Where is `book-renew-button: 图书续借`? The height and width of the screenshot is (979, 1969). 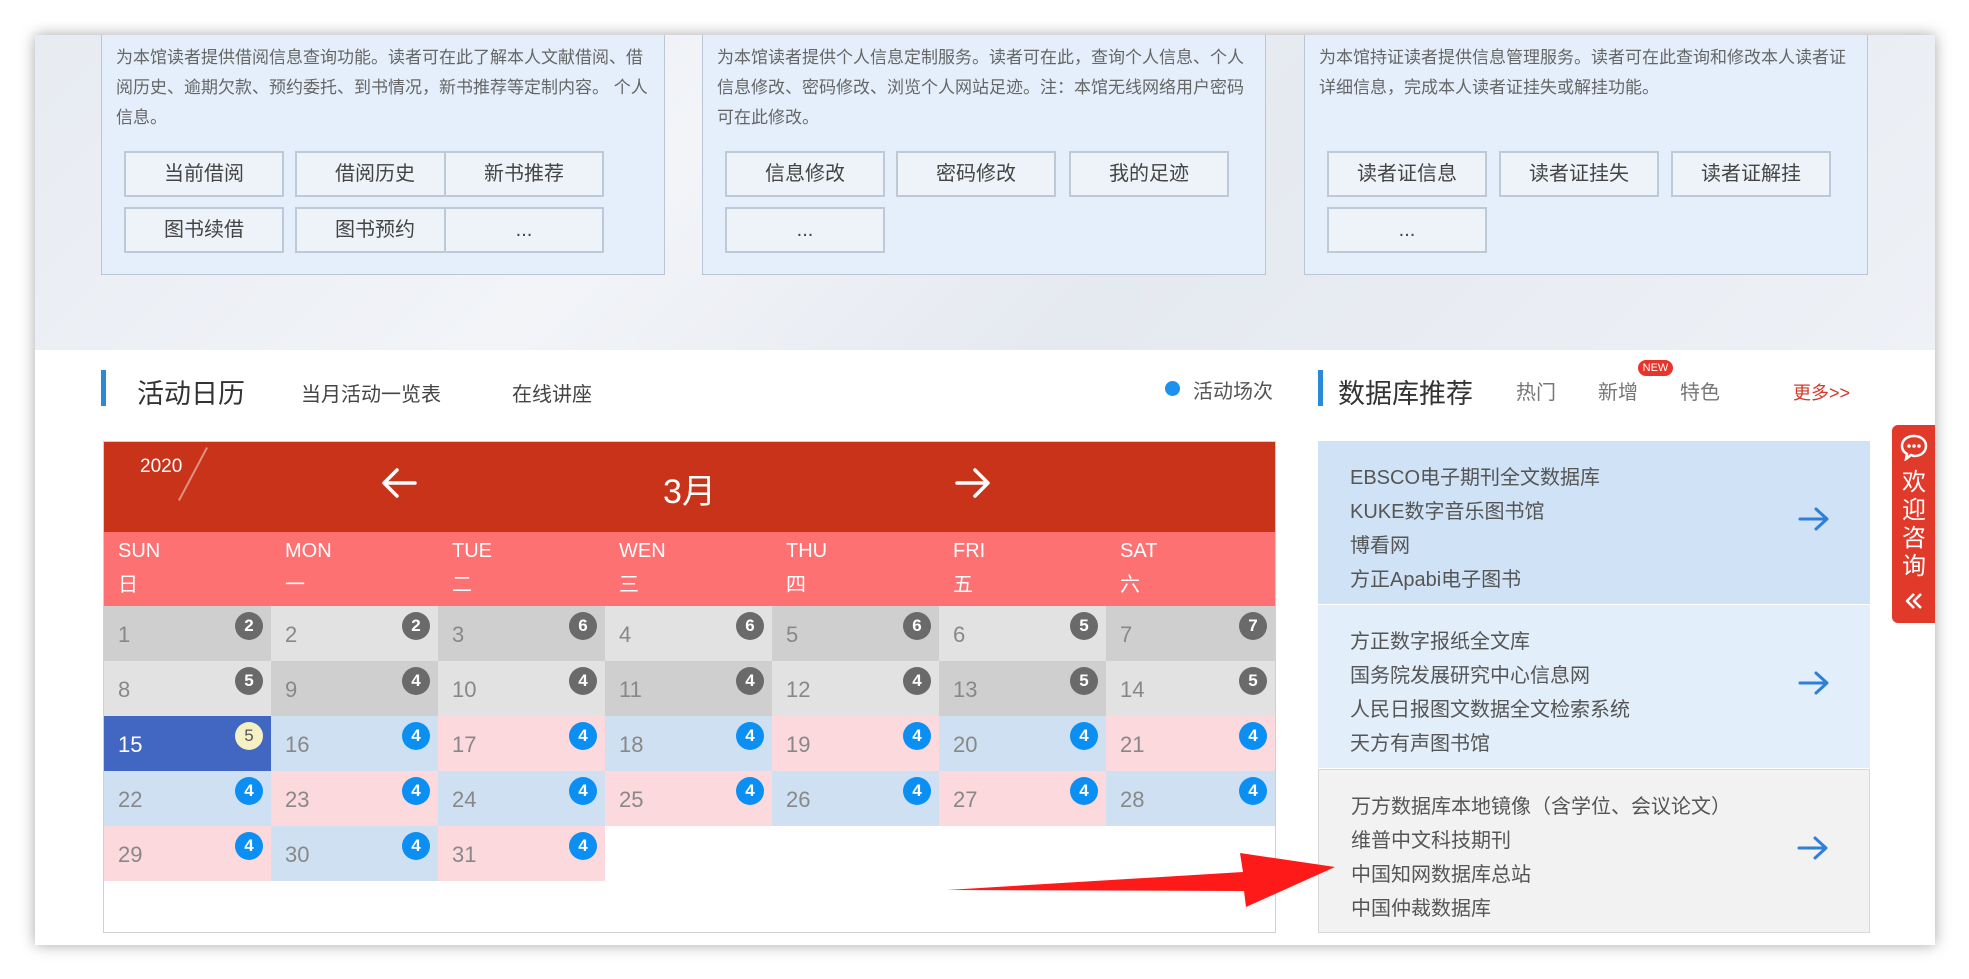 book-renew-button: 图书续借 is located at coordinates (204, 230).